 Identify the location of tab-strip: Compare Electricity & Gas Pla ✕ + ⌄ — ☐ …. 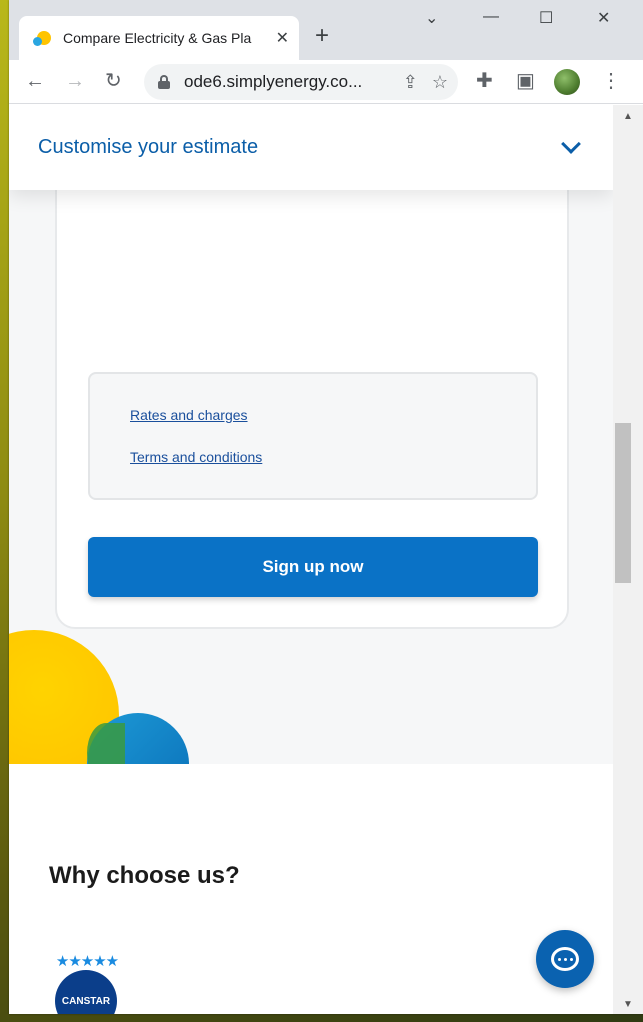
(326, 30).